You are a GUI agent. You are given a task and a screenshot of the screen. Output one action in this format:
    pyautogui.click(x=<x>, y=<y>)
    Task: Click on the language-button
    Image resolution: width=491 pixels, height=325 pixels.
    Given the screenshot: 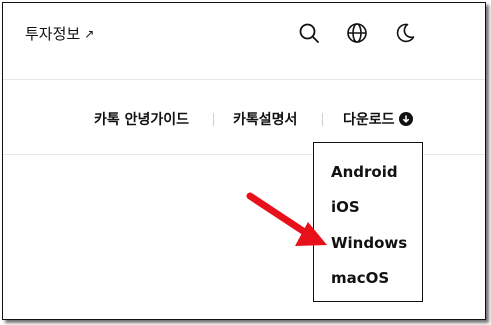 What is the action you would take?
    pyautogui.click(x=357, y=33)
    